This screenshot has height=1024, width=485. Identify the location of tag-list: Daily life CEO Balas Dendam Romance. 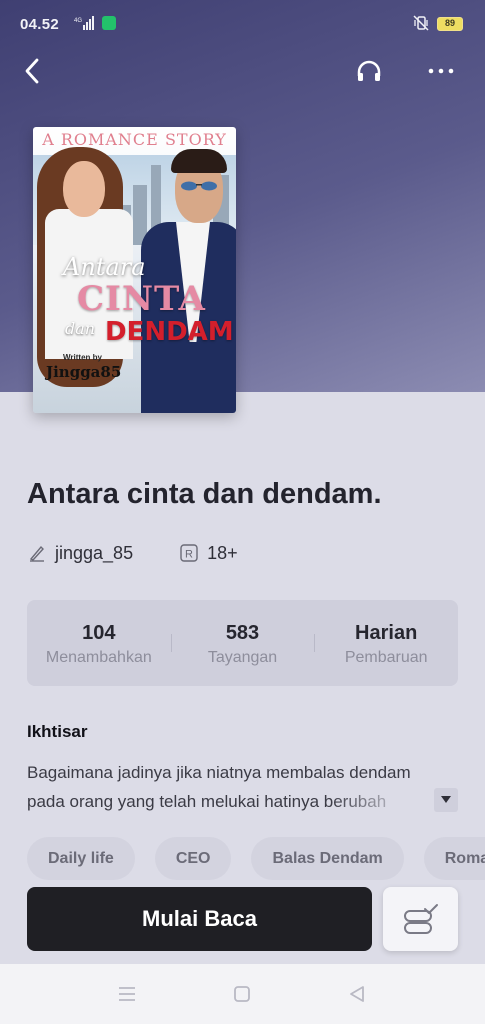
(256, 859).